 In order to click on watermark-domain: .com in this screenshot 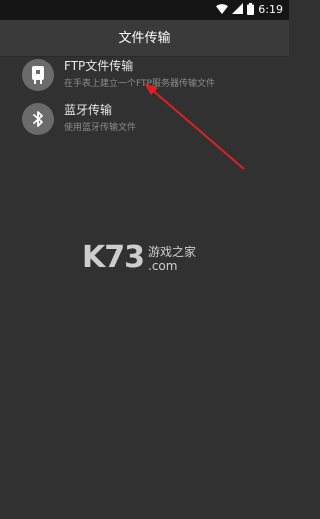, I will do `click(163, 266)`.